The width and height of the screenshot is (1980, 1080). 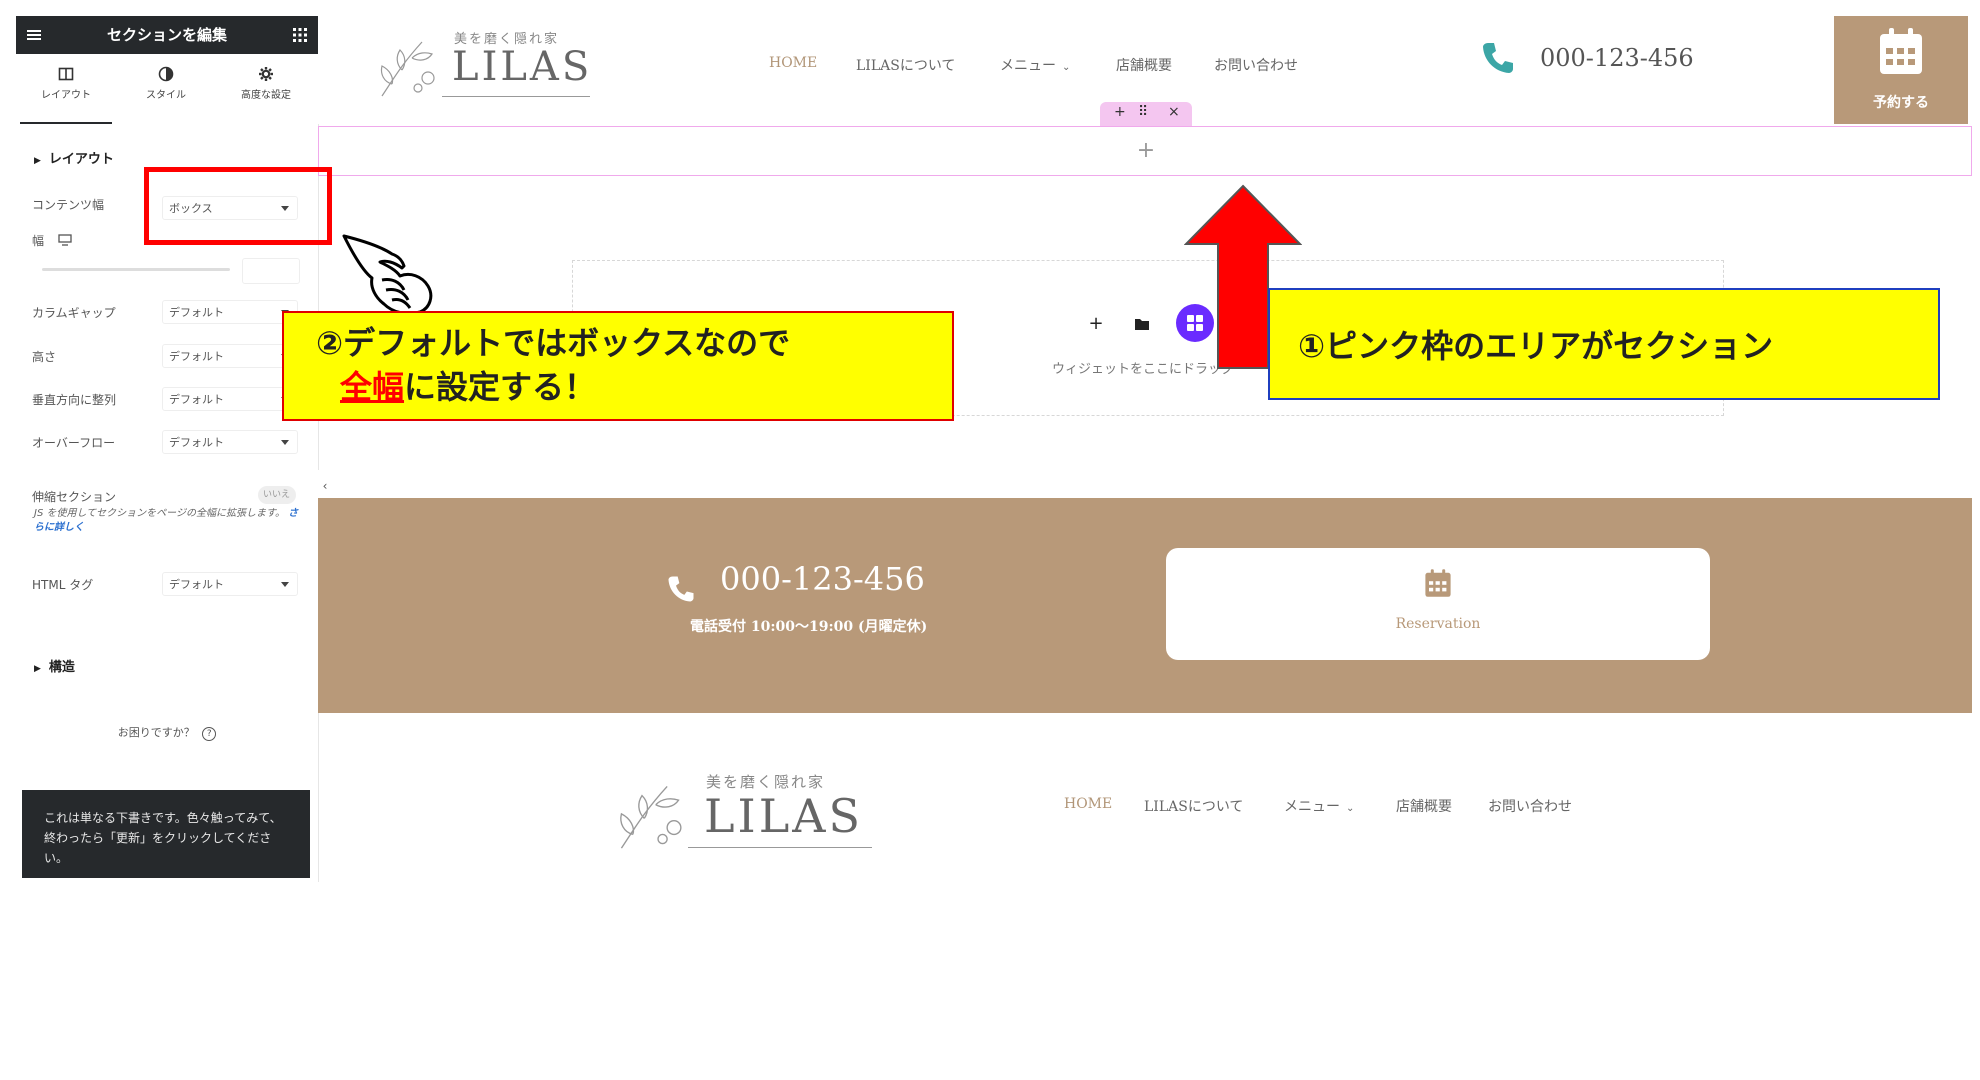 I want to click on width-input, so click(x=271, y=271).